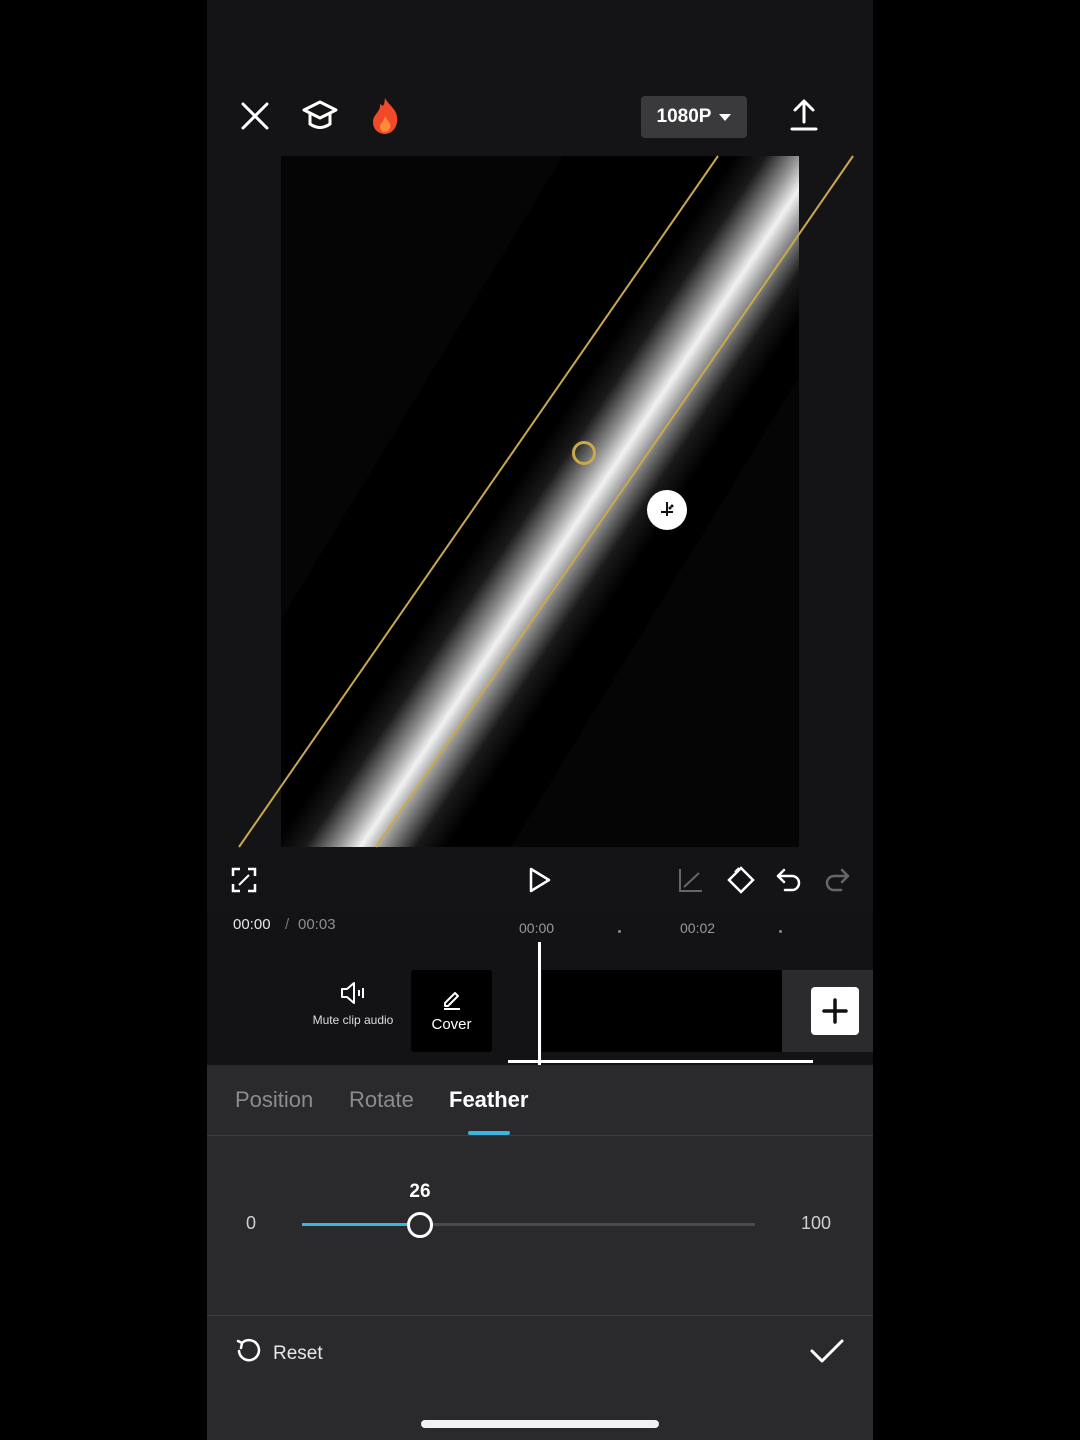  I want to click on chevron-down-icon, so click(725, 117).